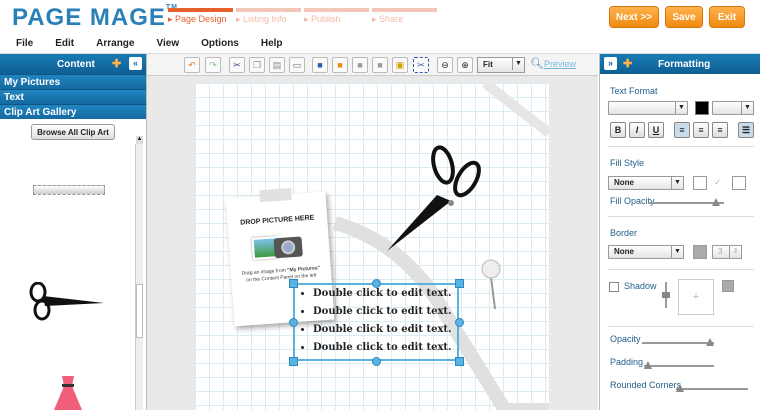 This screenshot has width=760, height=410. I want to click on border-color-swatch, so click(700, 252).